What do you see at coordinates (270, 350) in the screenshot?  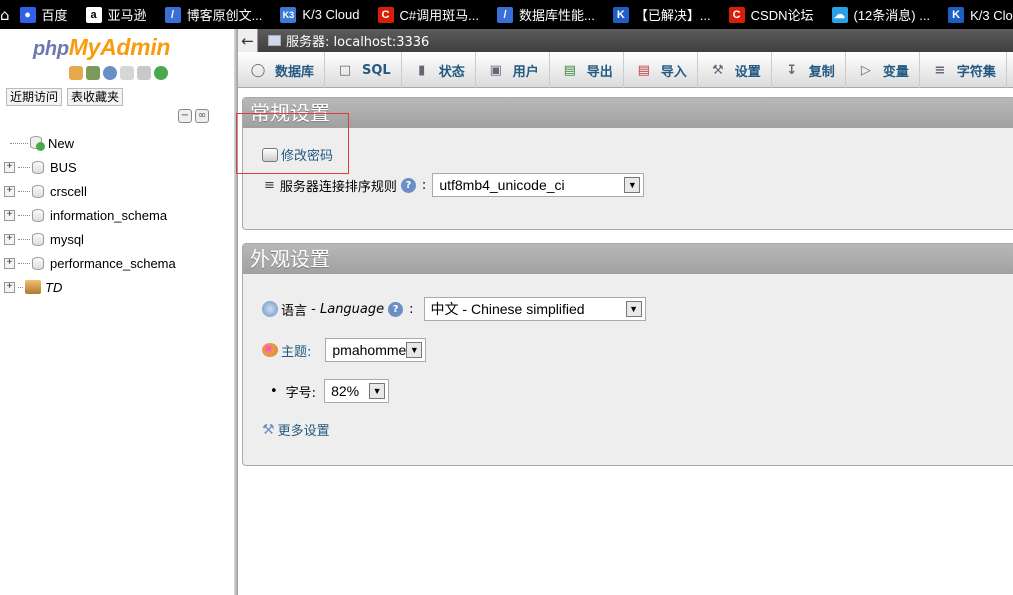 I see `palette-icon` at bounding box center [270, 350].